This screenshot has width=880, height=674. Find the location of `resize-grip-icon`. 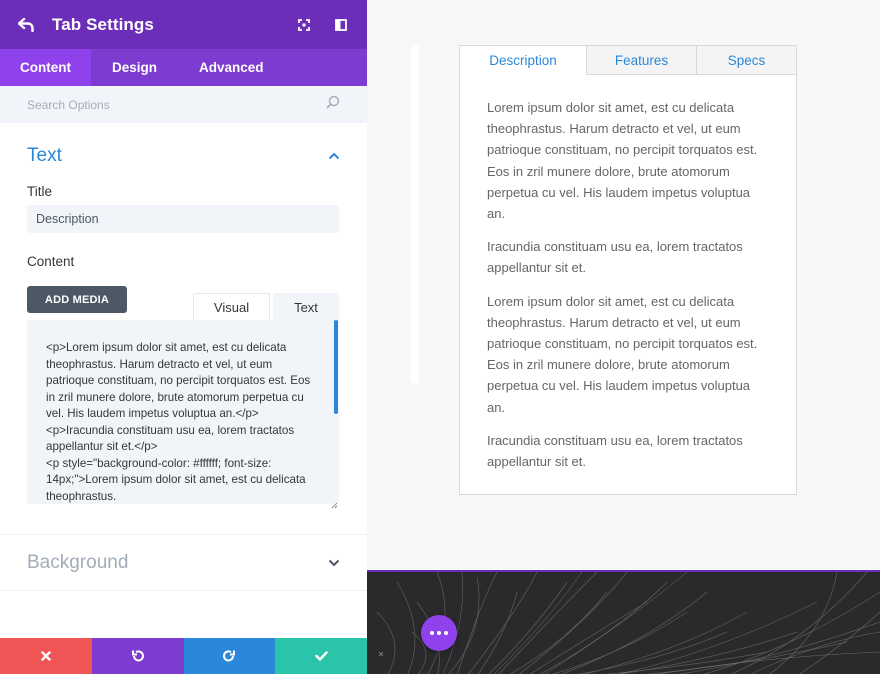

resize-grip-icon is located at coordinates (334, 502).